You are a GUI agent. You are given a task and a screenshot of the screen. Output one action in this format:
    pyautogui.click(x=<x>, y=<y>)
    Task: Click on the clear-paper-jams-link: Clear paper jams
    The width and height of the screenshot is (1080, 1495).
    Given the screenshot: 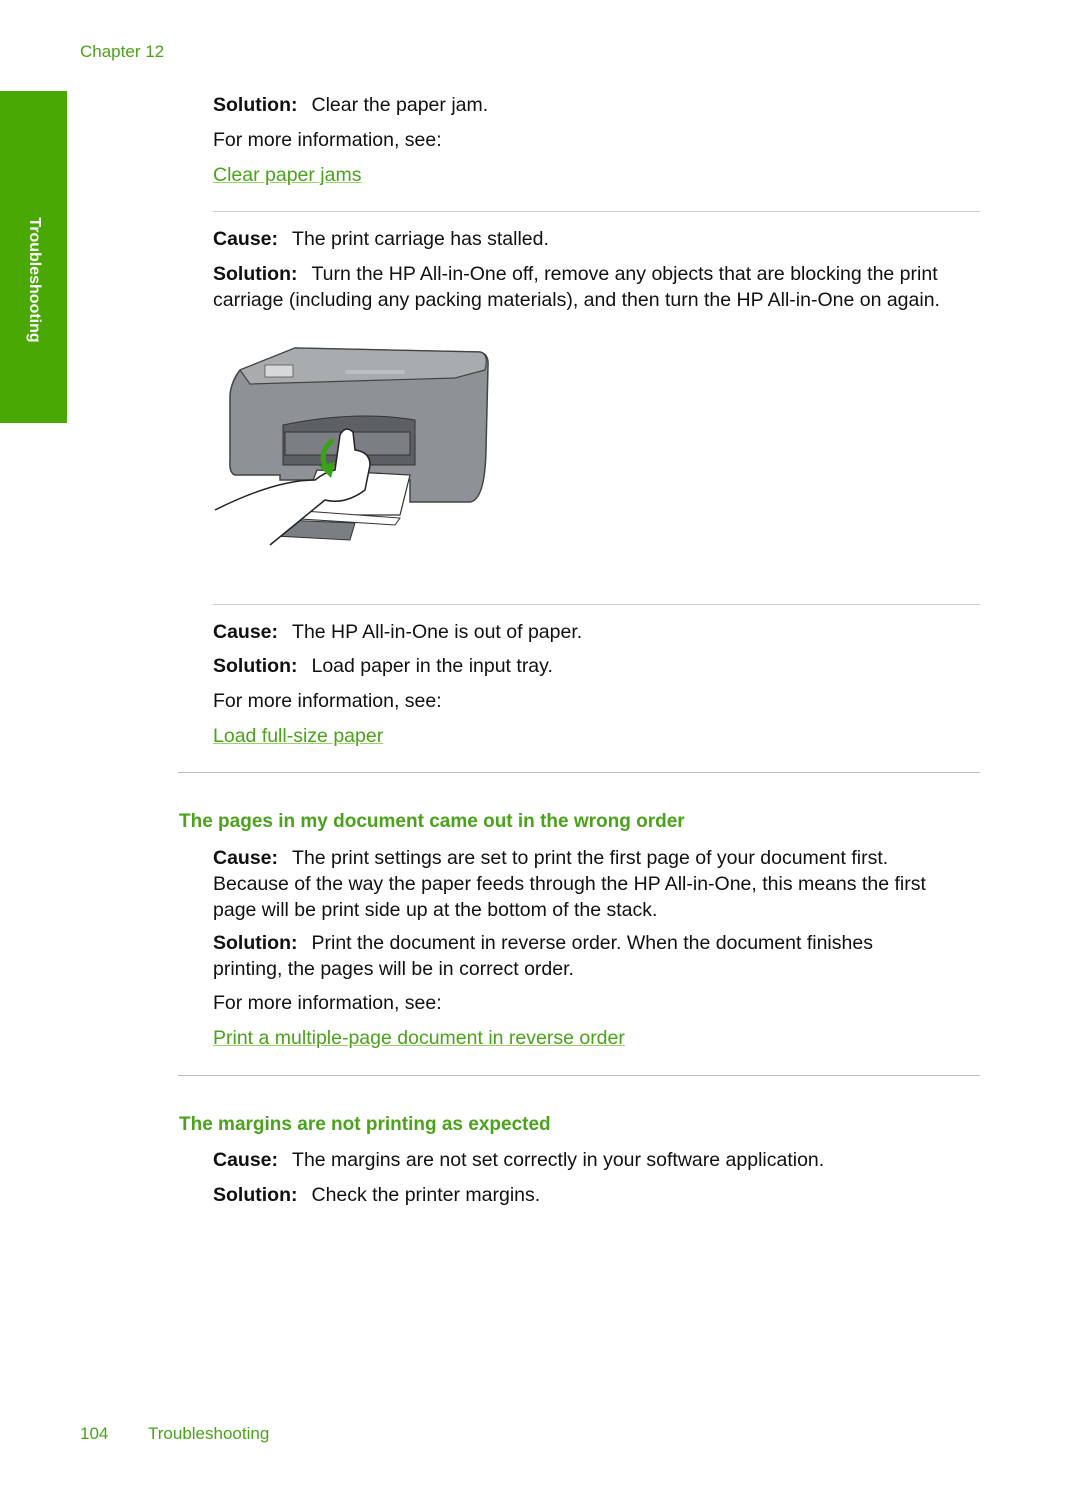 What is the action you would take?
    pyautogui.click(x=287, y=175)
    